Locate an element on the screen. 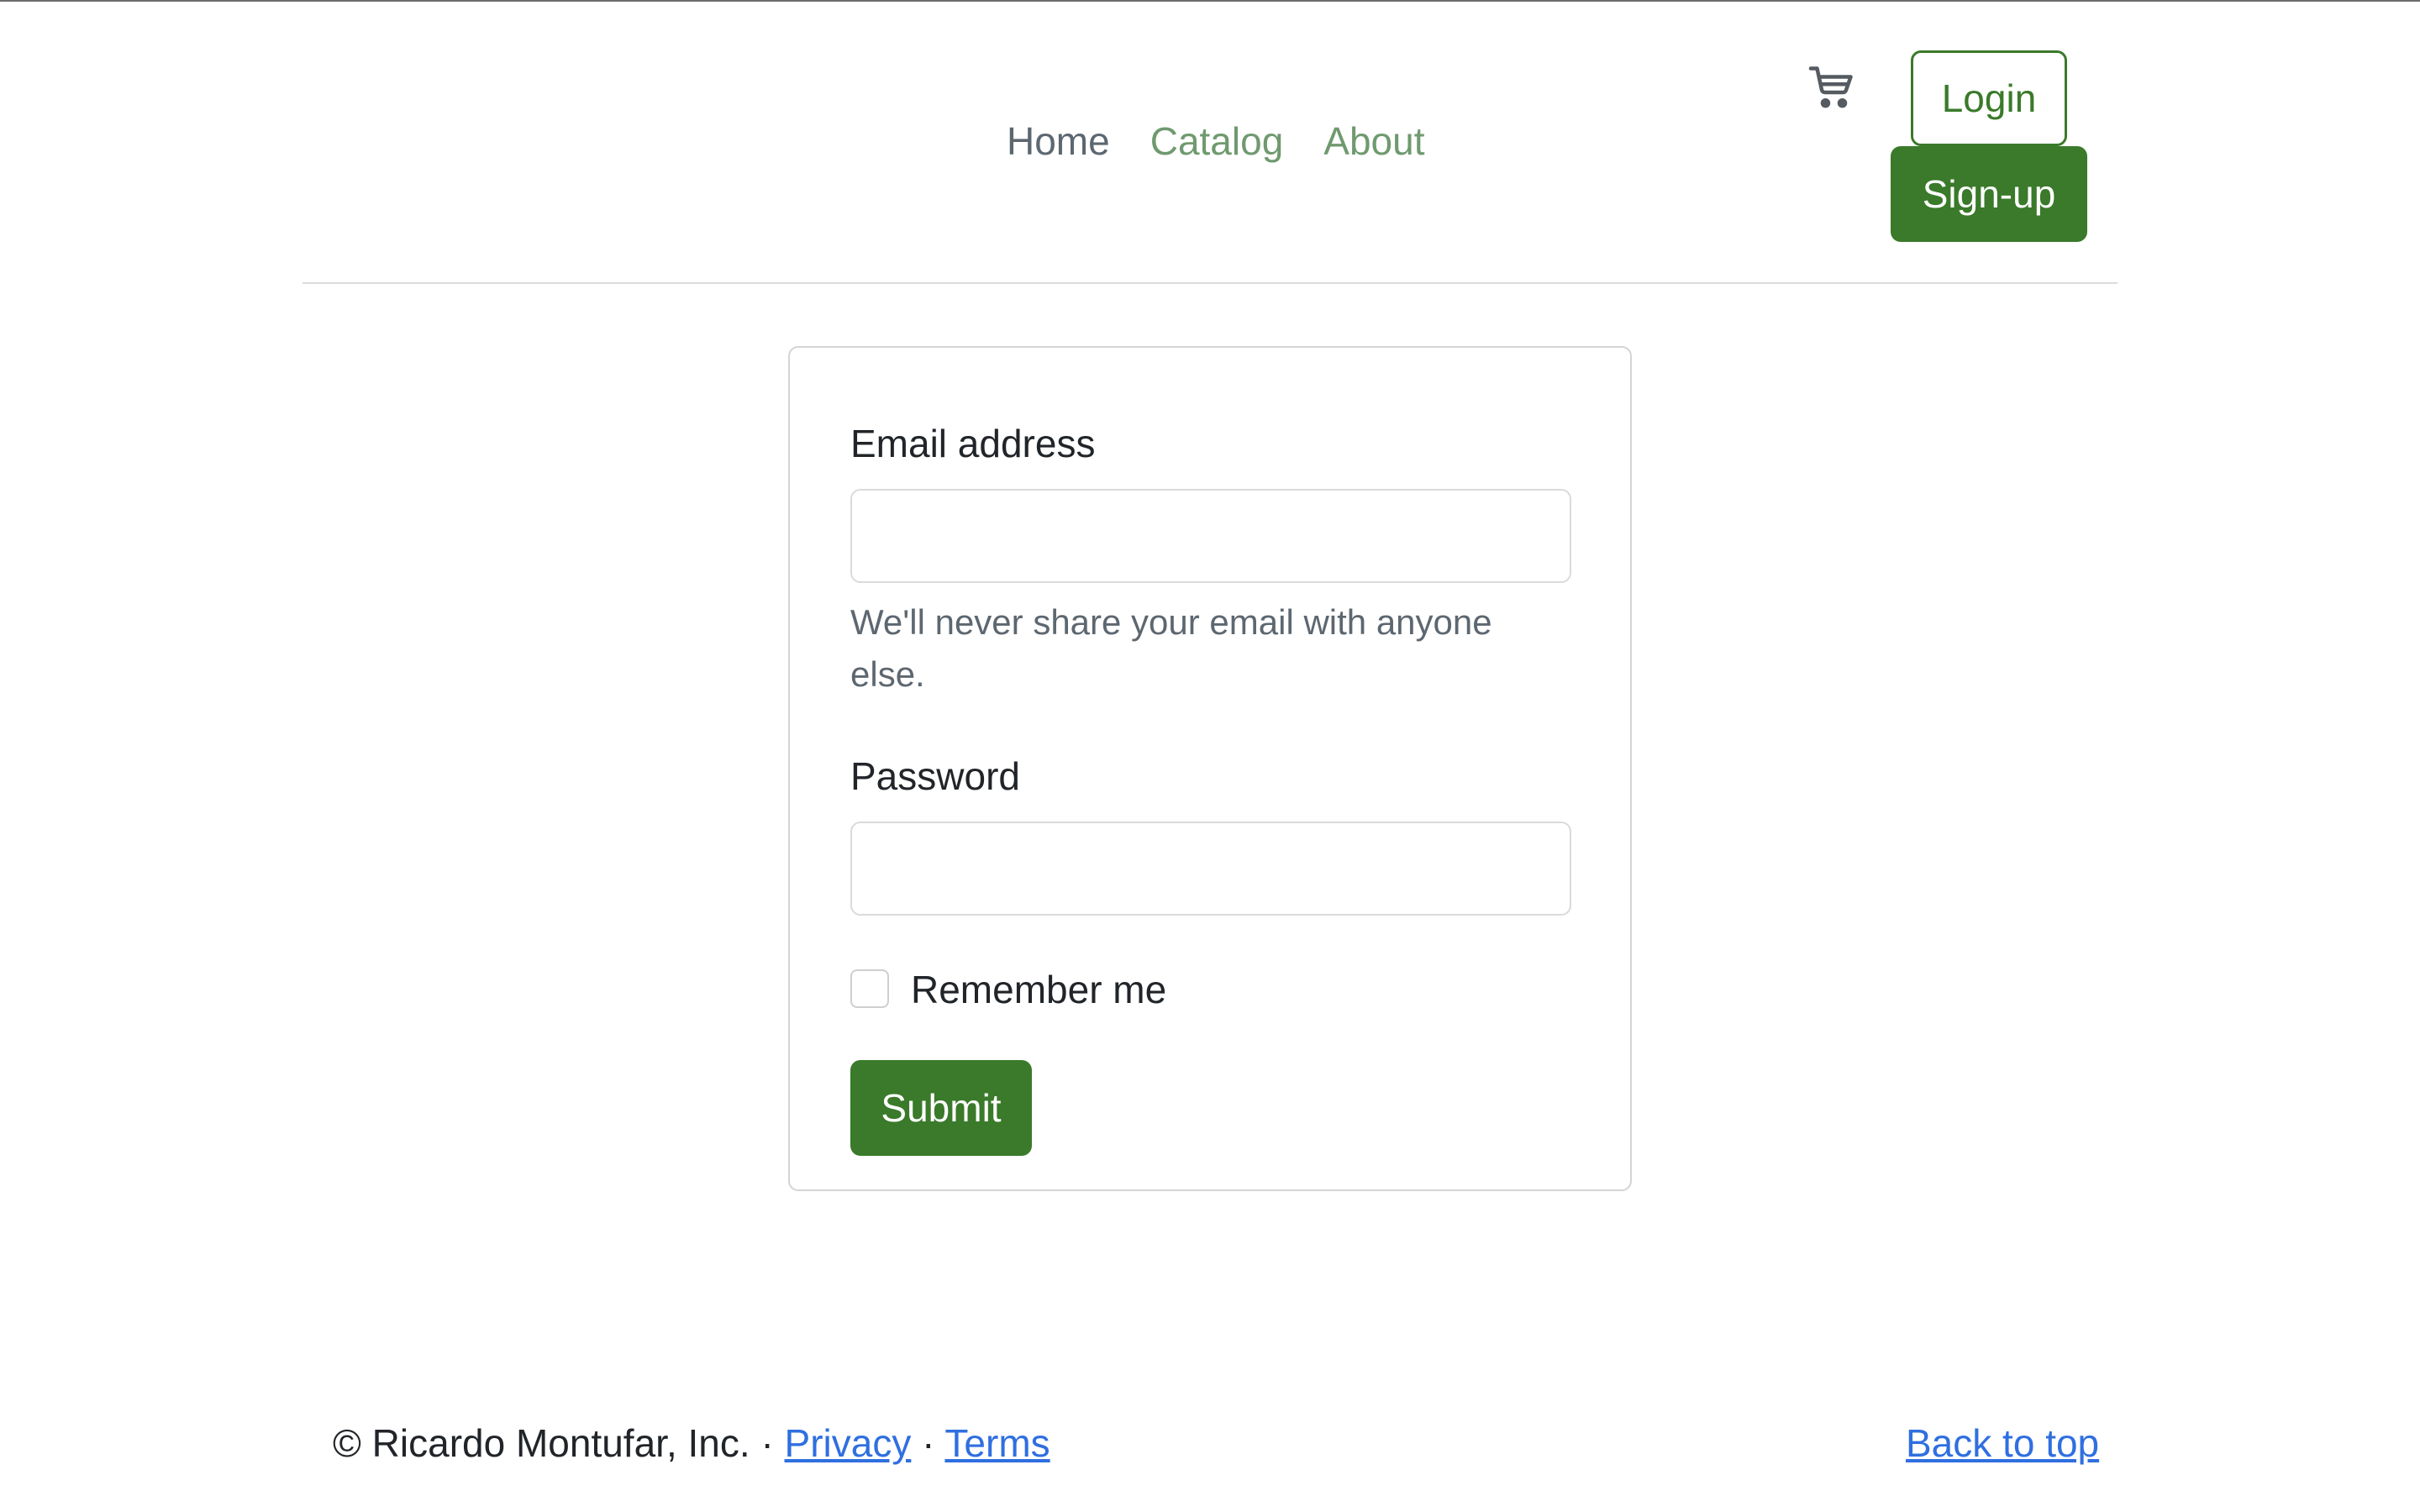 Image resolution: width=2420 pixels, height=1512 pixels. cart-icon is located at coordinates (1832, 87).